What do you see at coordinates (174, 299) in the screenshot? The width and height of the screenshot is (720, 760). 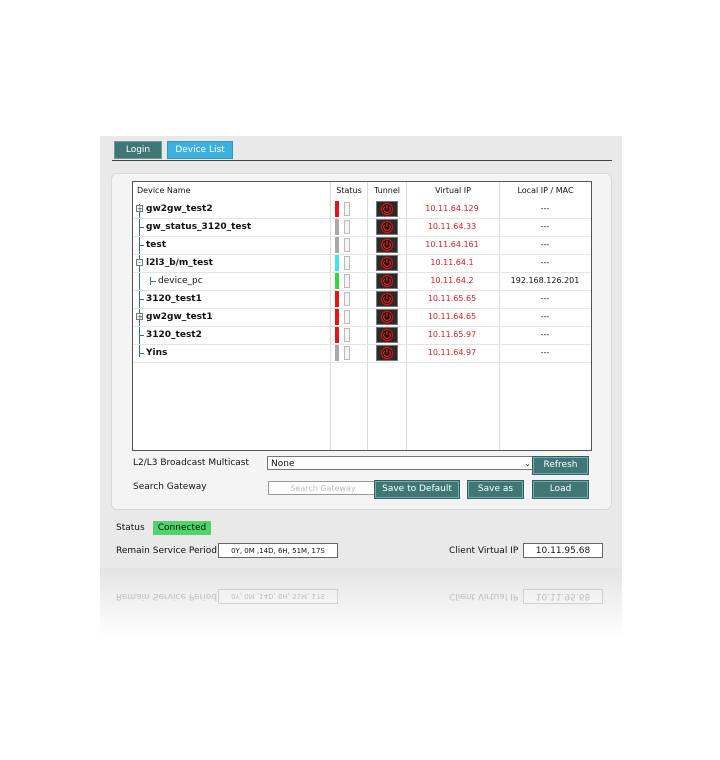 I see `device-name: 3120_test1` at bounding box center [174, 299].